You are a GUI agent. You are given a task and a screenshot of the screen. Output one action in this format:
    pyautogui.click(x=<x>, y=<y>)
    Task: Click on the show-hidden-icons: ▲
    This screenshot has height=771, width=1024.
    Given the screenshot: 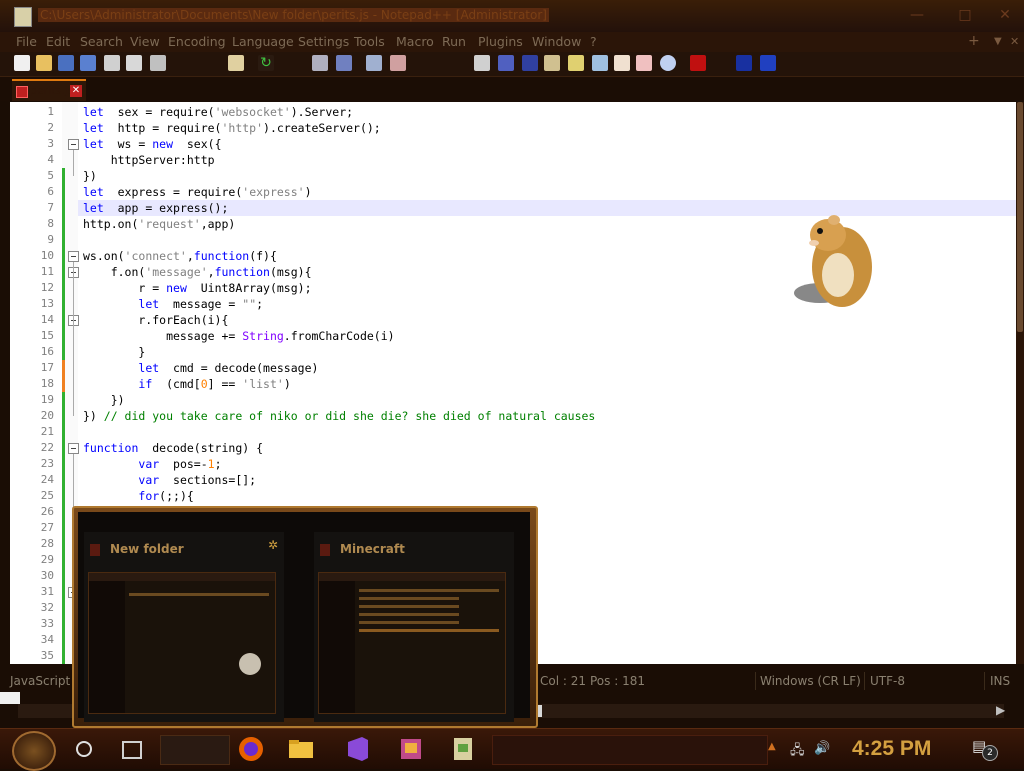 What is the action you would take?
    pyautogui.click(x=772, y=746)
    